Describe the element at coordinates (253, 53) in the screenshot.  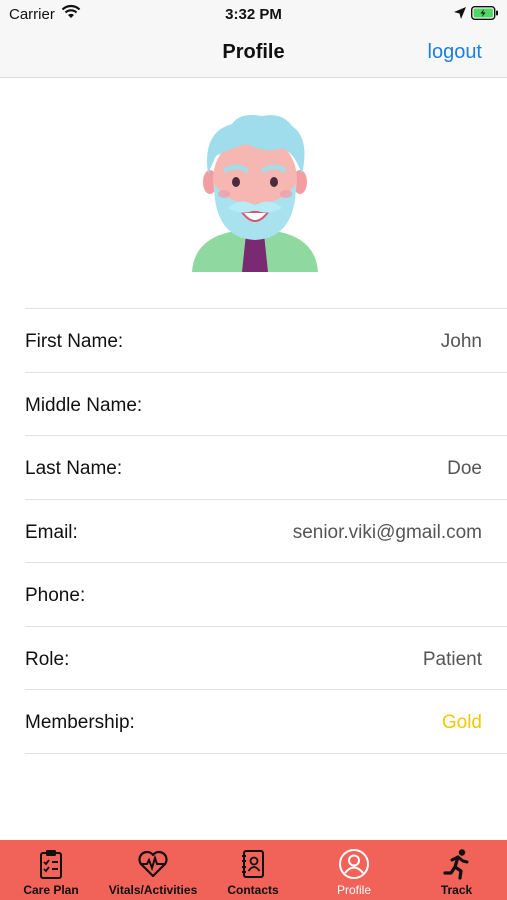
I see `navigation-bar: Profile logout` at that location.